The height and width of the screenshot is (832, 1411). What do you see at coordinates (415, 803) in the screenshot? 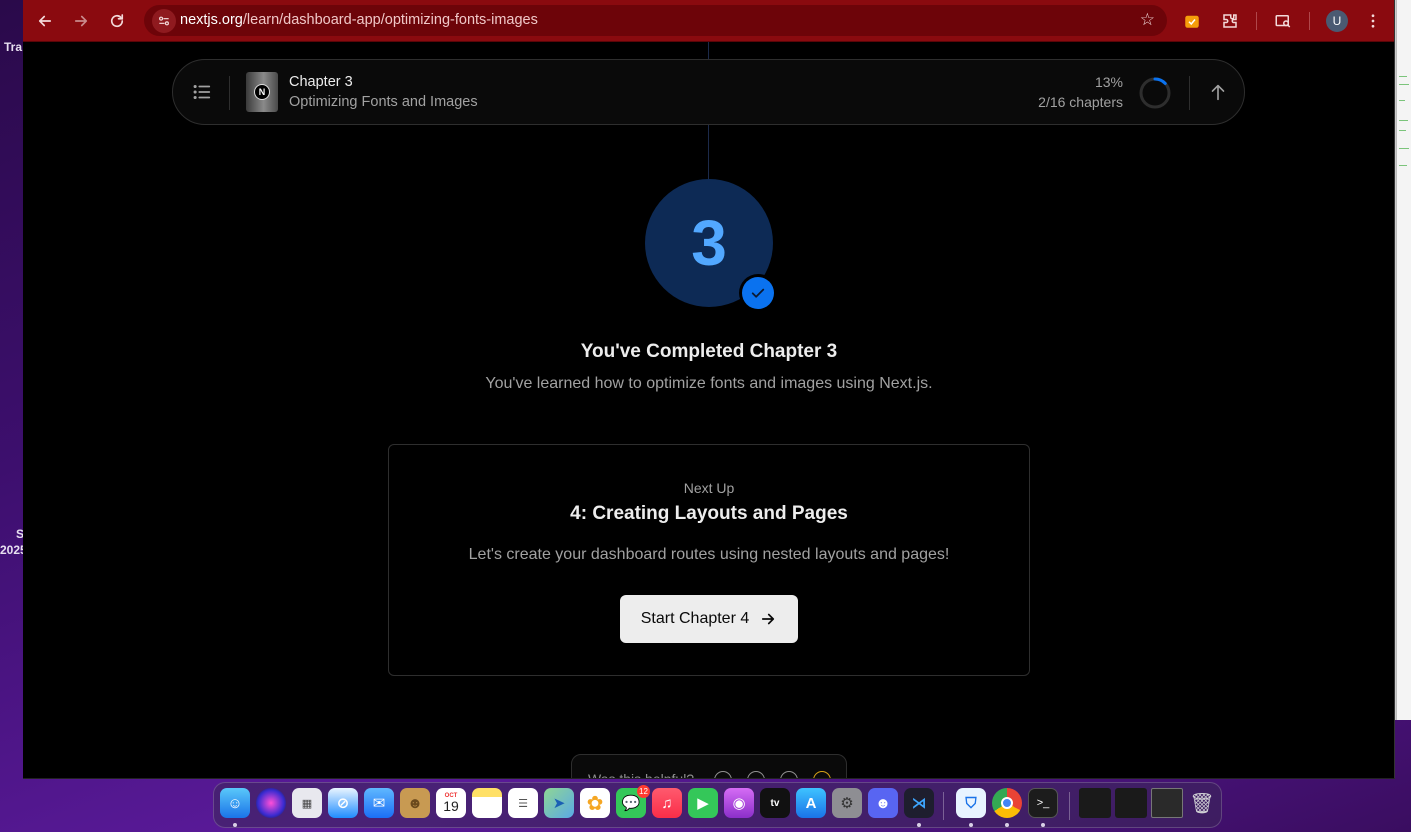
I see `contacts-icon: ☻` at bounding box center [415, 803].